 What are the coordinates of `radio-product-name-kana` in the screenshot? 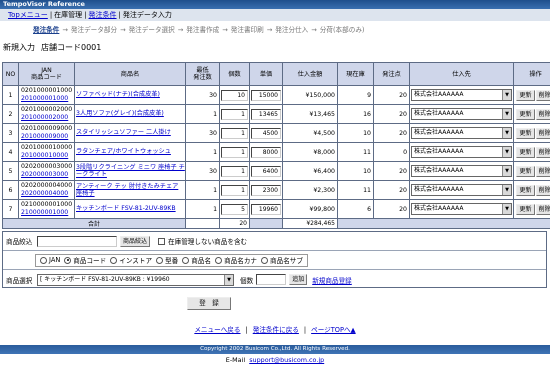 It's located at (219, 260).